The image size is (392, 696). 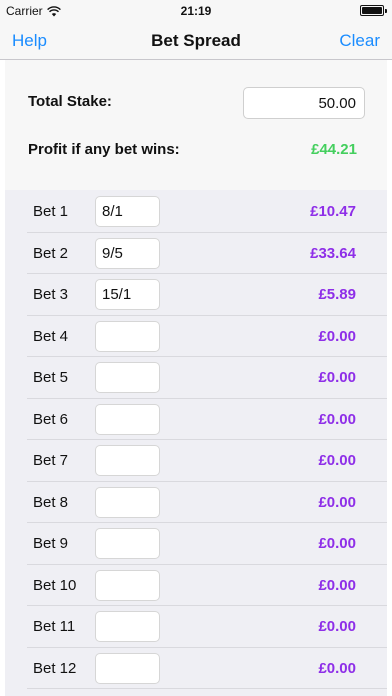 I want to click on clear-button: Clear, so click(x=359, y=41).